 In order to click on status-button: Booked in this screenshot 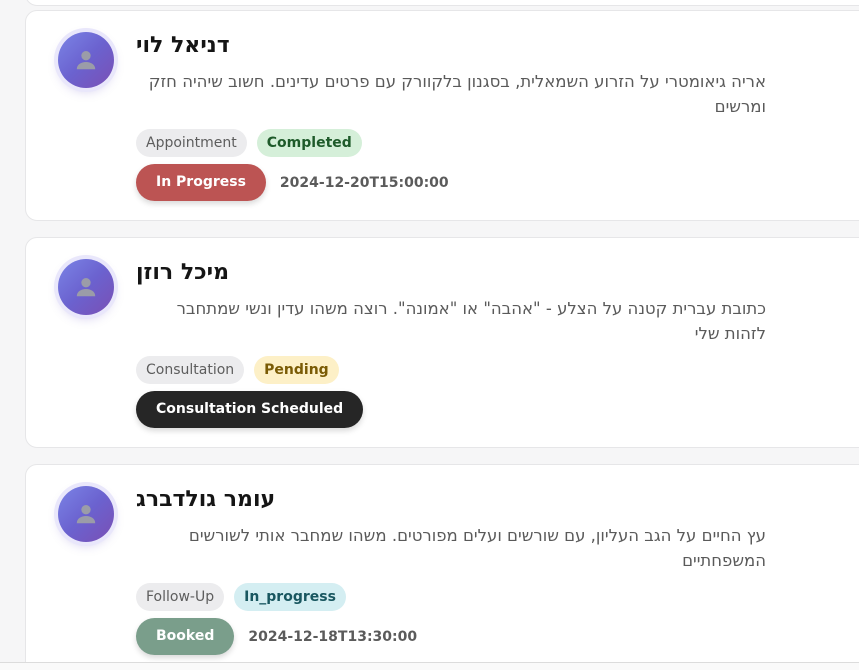, I will do `click(185, 636)`.